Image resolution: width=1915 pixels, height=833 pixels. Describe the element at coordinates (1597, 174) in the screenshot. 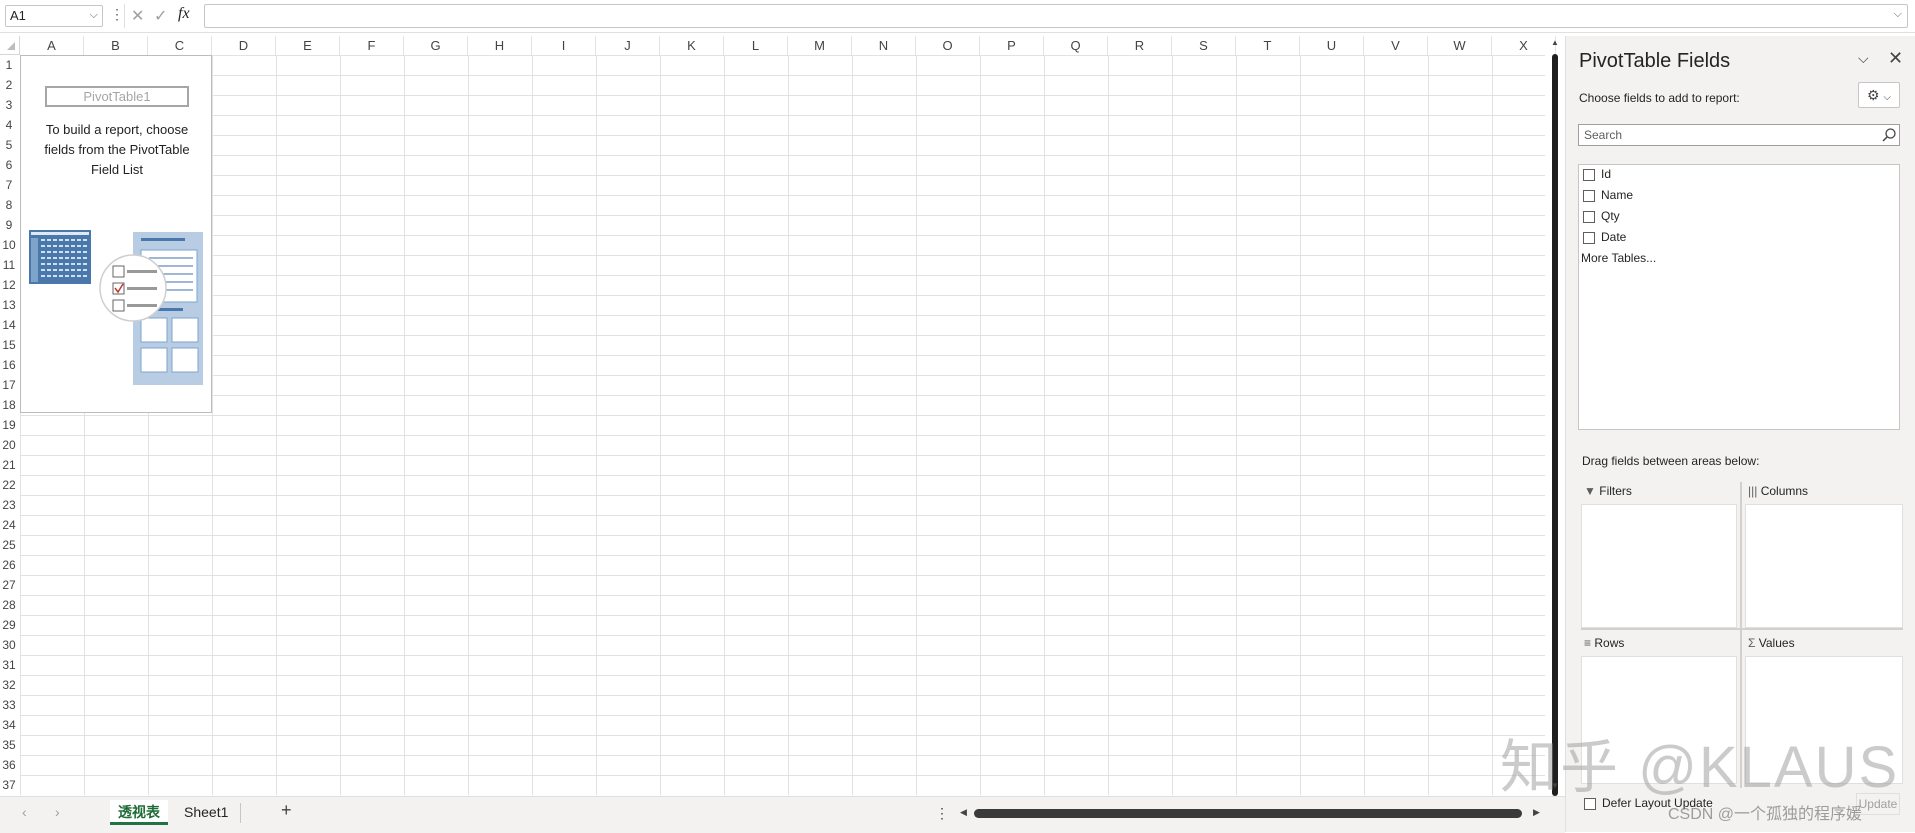

I see `field-item-id: Id` at that location.